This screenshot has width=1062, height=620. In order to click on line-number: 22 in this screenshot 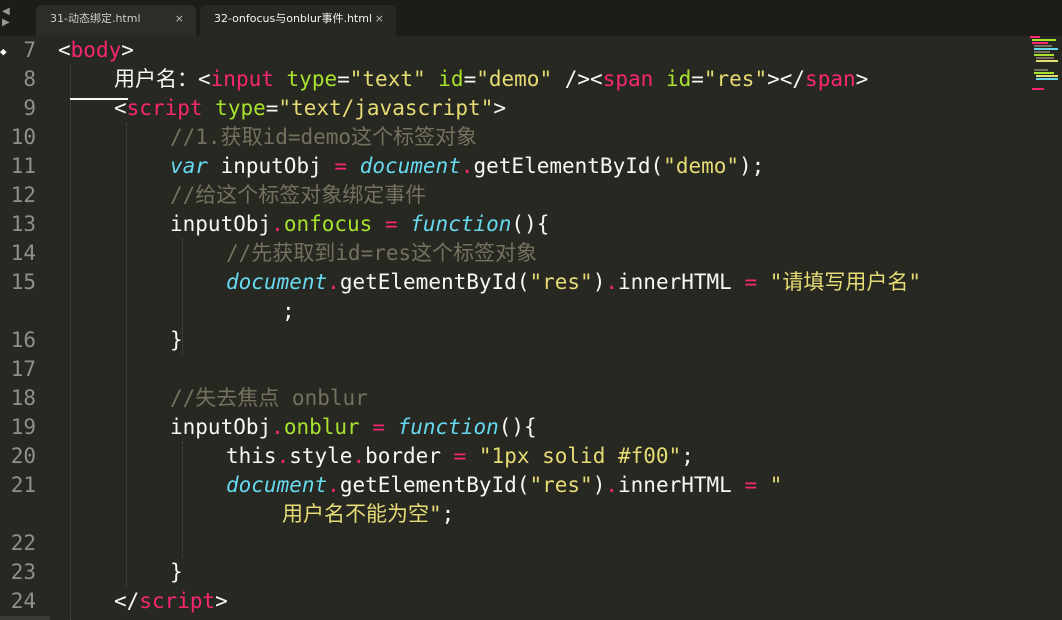, I will do `click(23, 543)`.